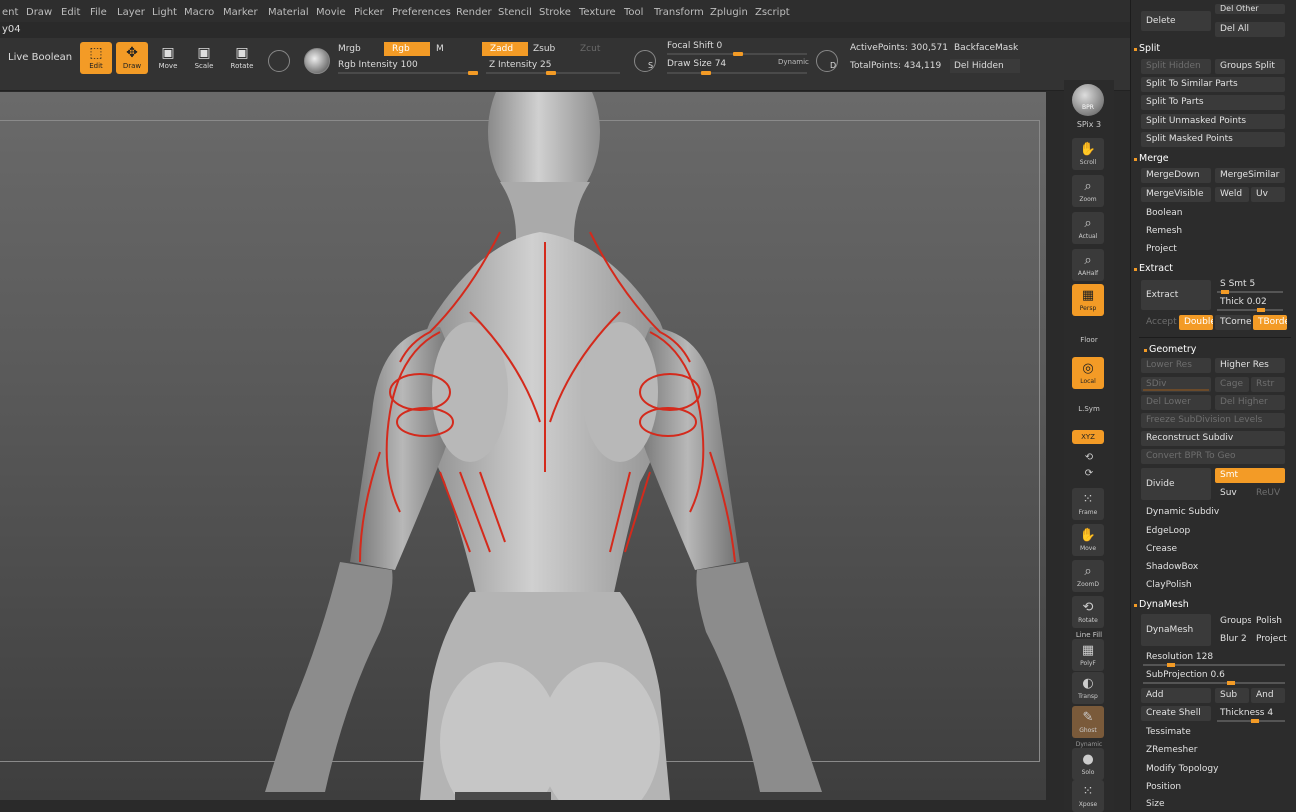  I want to click on thick-track, so click(1250, 310).